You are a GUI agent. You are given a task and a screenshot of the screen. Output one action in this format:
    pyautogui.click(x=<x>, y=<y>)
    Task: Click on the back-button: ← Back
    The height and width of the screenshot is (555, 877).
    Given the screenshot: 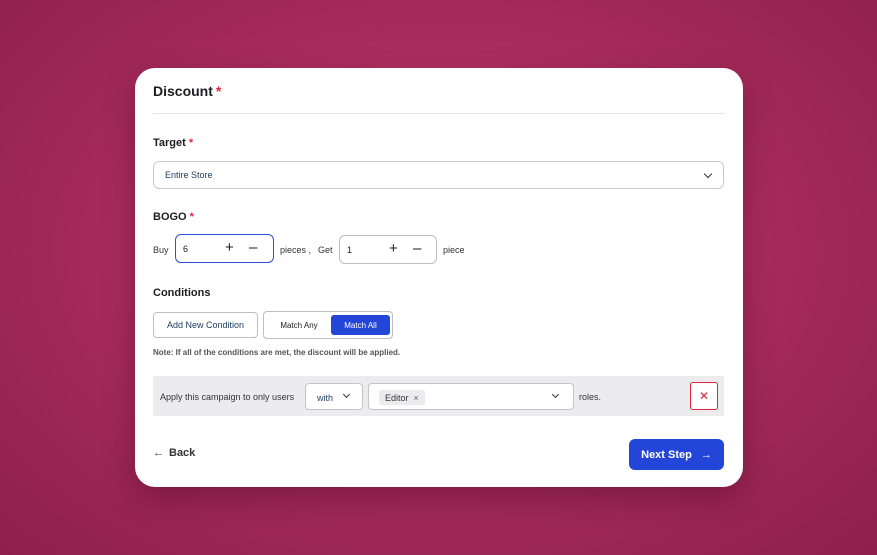 What is the action you would take?
    pyautogui.click(x=174, y=453)
    